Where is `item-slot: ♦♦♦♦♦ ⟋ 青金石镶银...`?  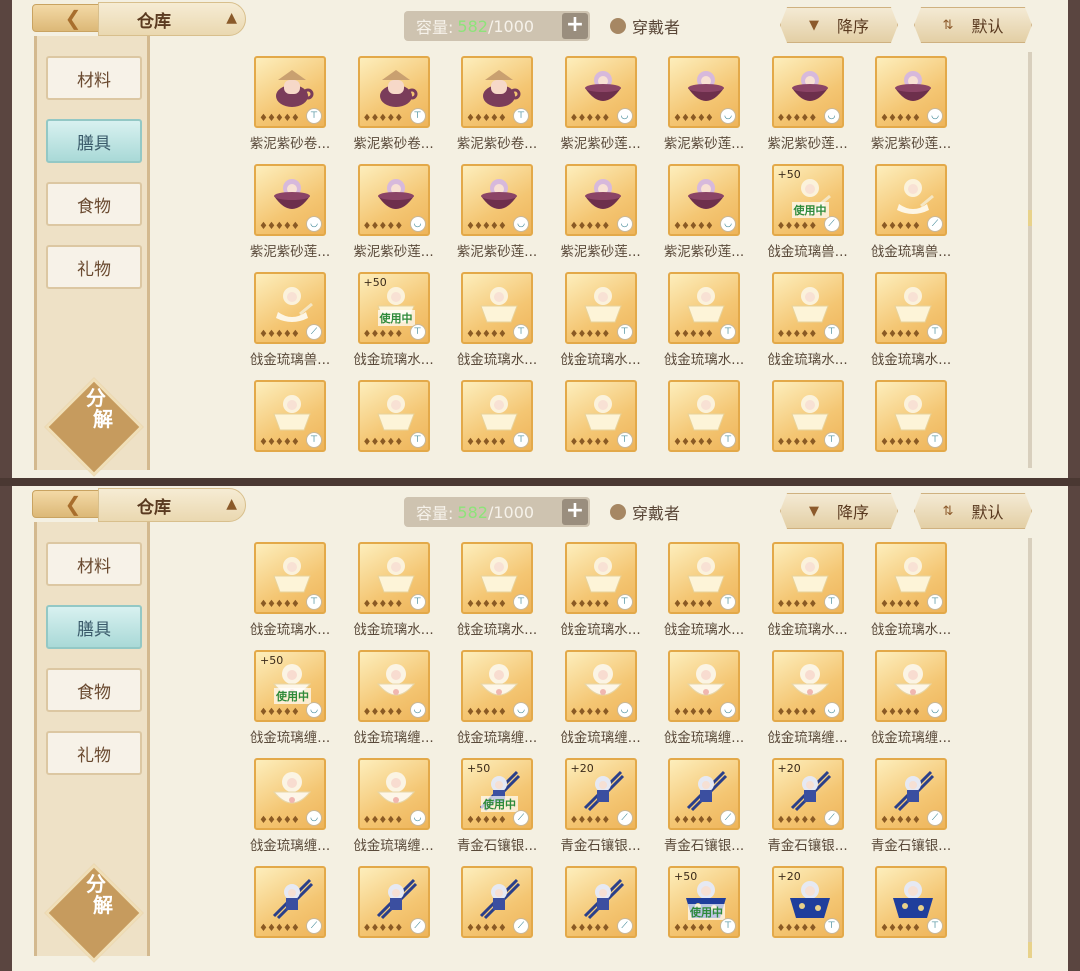
item-slot: ♦♦♦♦♦ ⟋ 青金石镶银... is located at coordinates (911, 808).